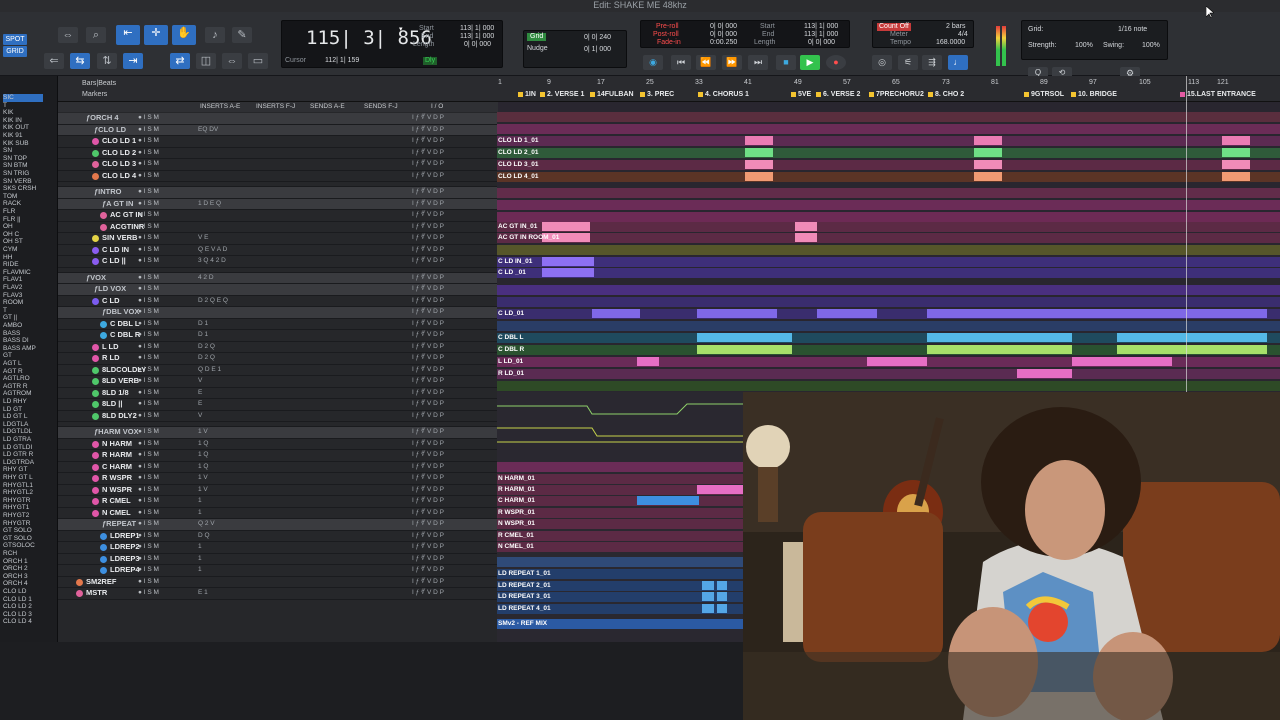 Image resolution: width=1280 pixels, height=720 pixels. Describe the element at coordinates (620, 586) in the screenshot. I see `clip-lane: LD REPEAT 2_01` at that location.